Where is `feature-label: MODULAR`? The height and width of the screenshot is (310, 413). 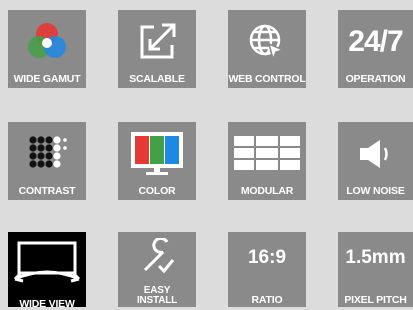 feature-label: MODULAR is located at coordinates (267, 191).